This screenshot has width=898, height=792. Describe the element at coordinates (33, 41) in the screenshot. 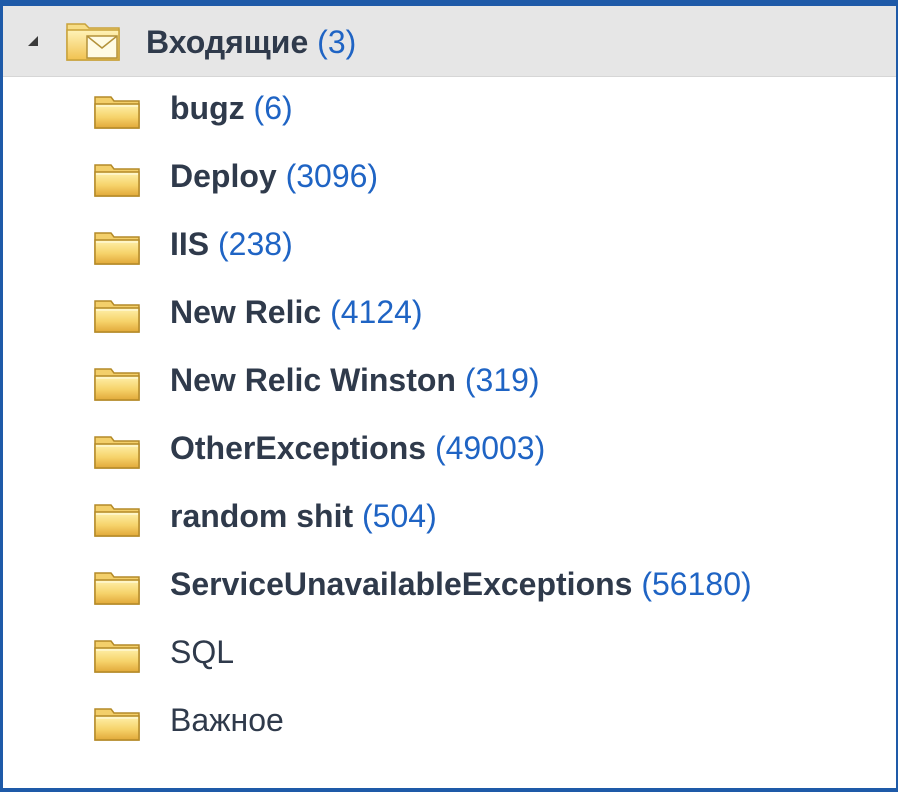

I see `collapse-arrow-icon` at that location.